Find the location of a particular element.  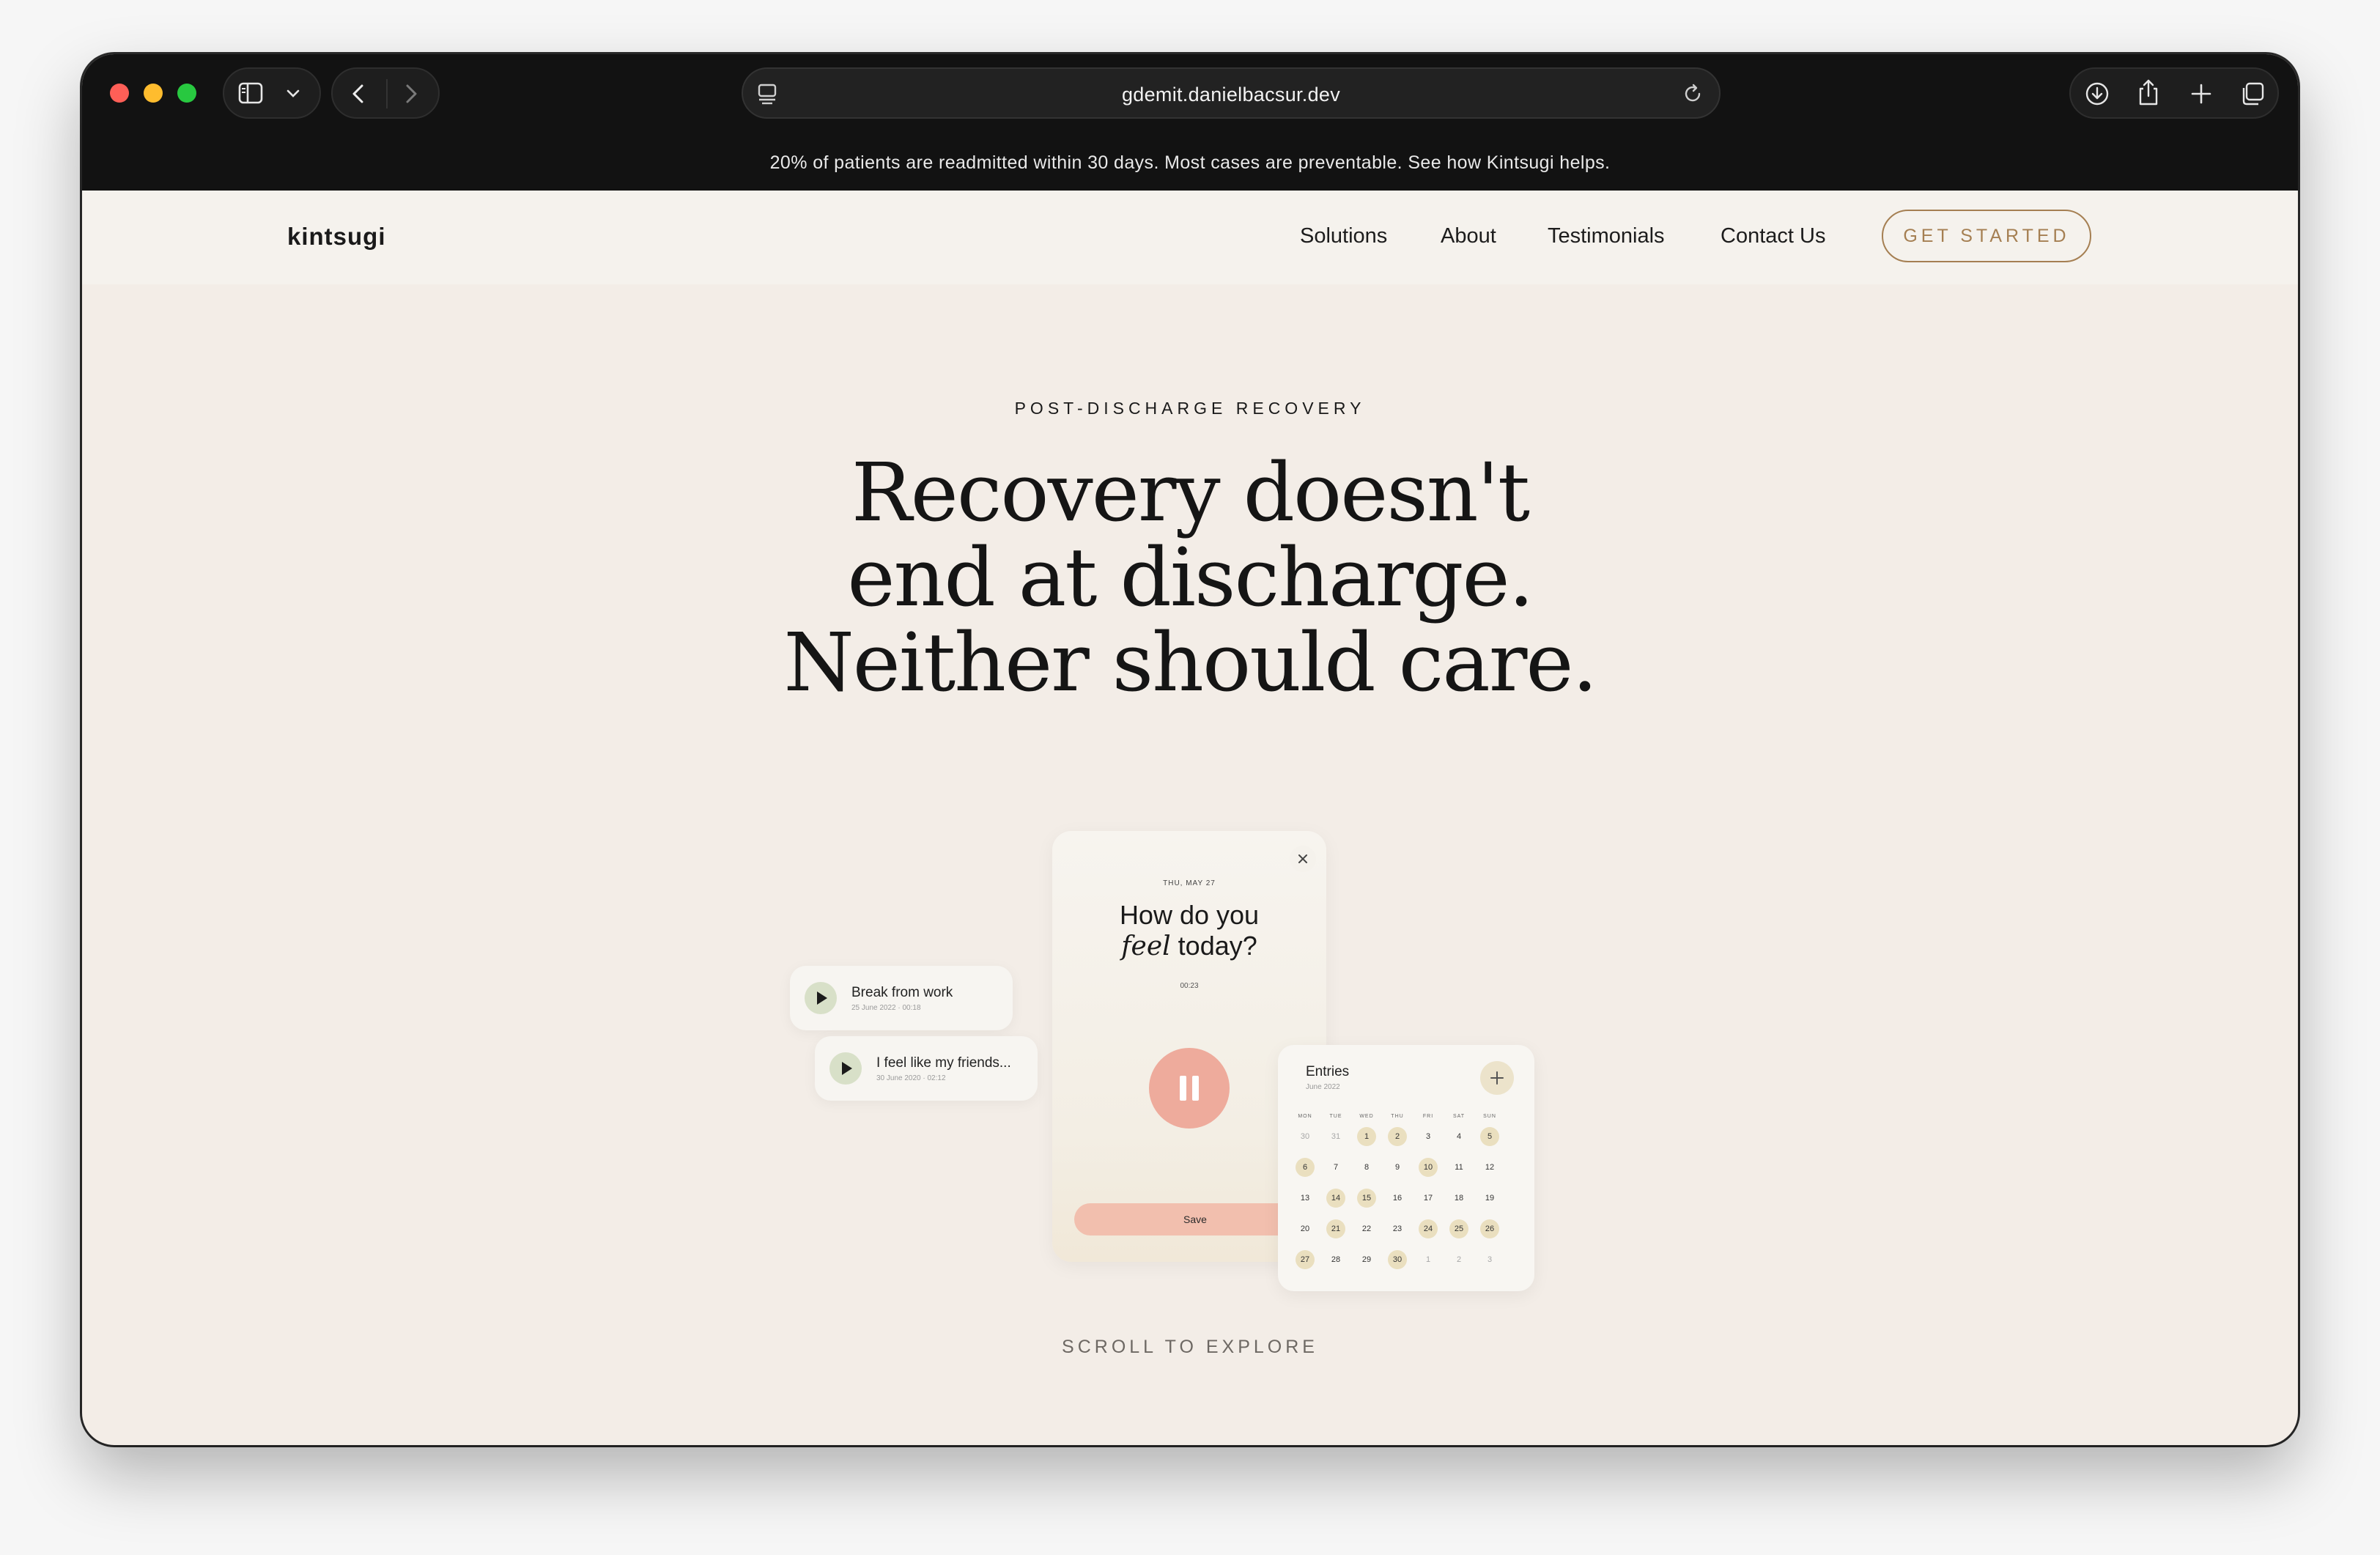

calendar-weekday: MON is located at coordinates (1305, 1116).